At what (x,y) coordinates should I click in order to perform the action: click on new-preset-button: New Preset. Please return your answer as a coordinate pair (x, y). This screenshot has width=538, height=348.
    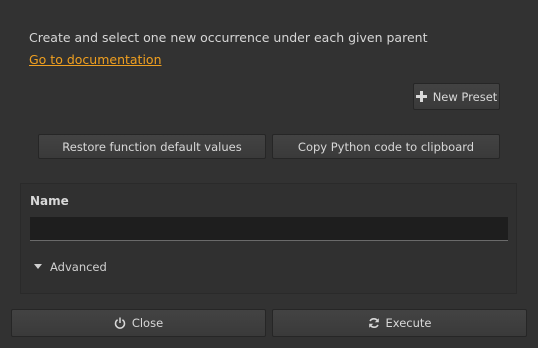
    Looking at the image, I should click on (456, 96).